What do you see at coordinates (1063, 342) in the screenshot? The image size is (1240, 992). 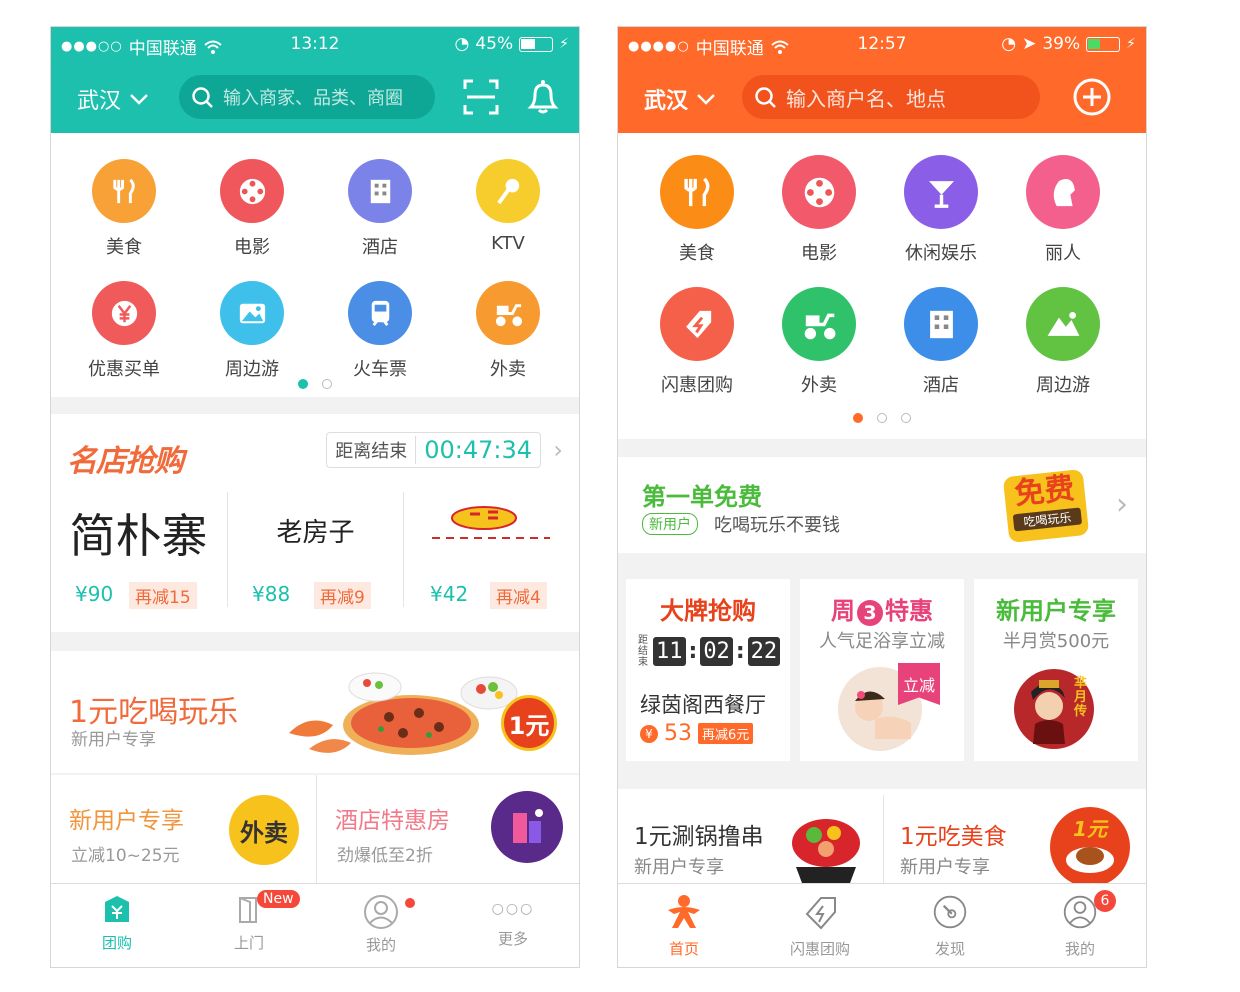 I see `category-mountain: 周边游` at bounding box center [1063, 342].